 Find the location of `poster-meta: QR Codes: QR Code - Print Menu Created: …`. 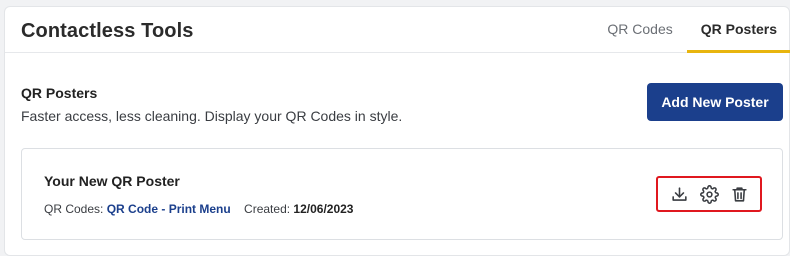

poster-meta: QR Codes: QR Code - Print Menu Created: … is located at coordinates (198, 209).